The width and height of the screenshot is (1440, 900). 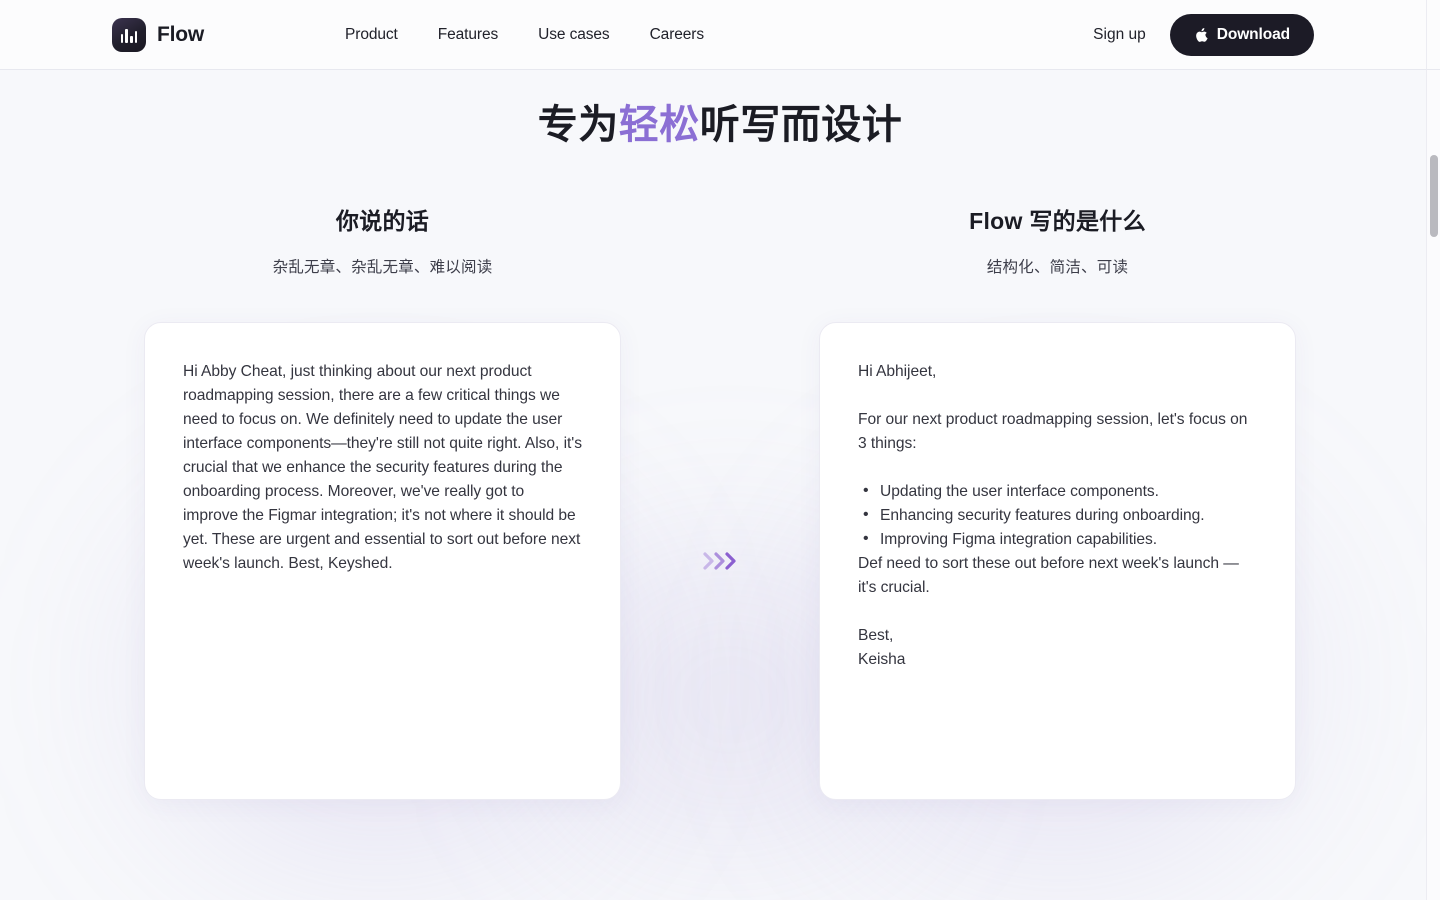 I want to click on nav-item-features: Features, so click(x=468, y=35).